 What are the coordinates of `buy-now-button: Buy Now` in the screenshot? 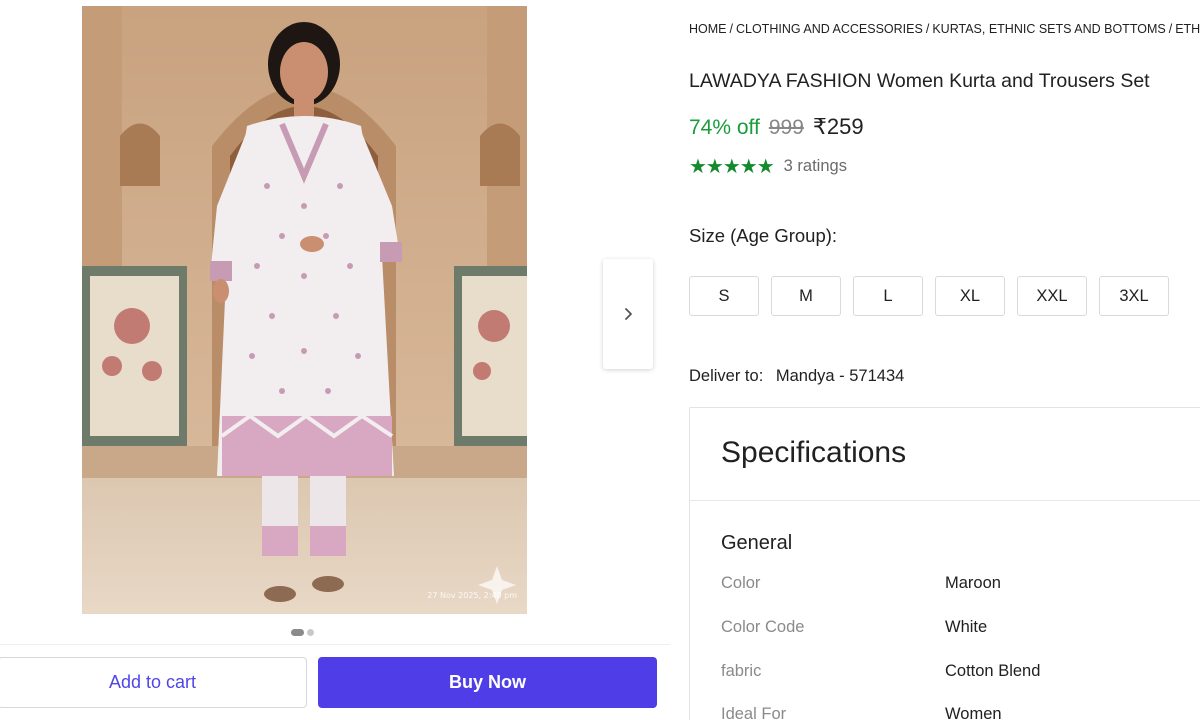 It's located at (487, 682).